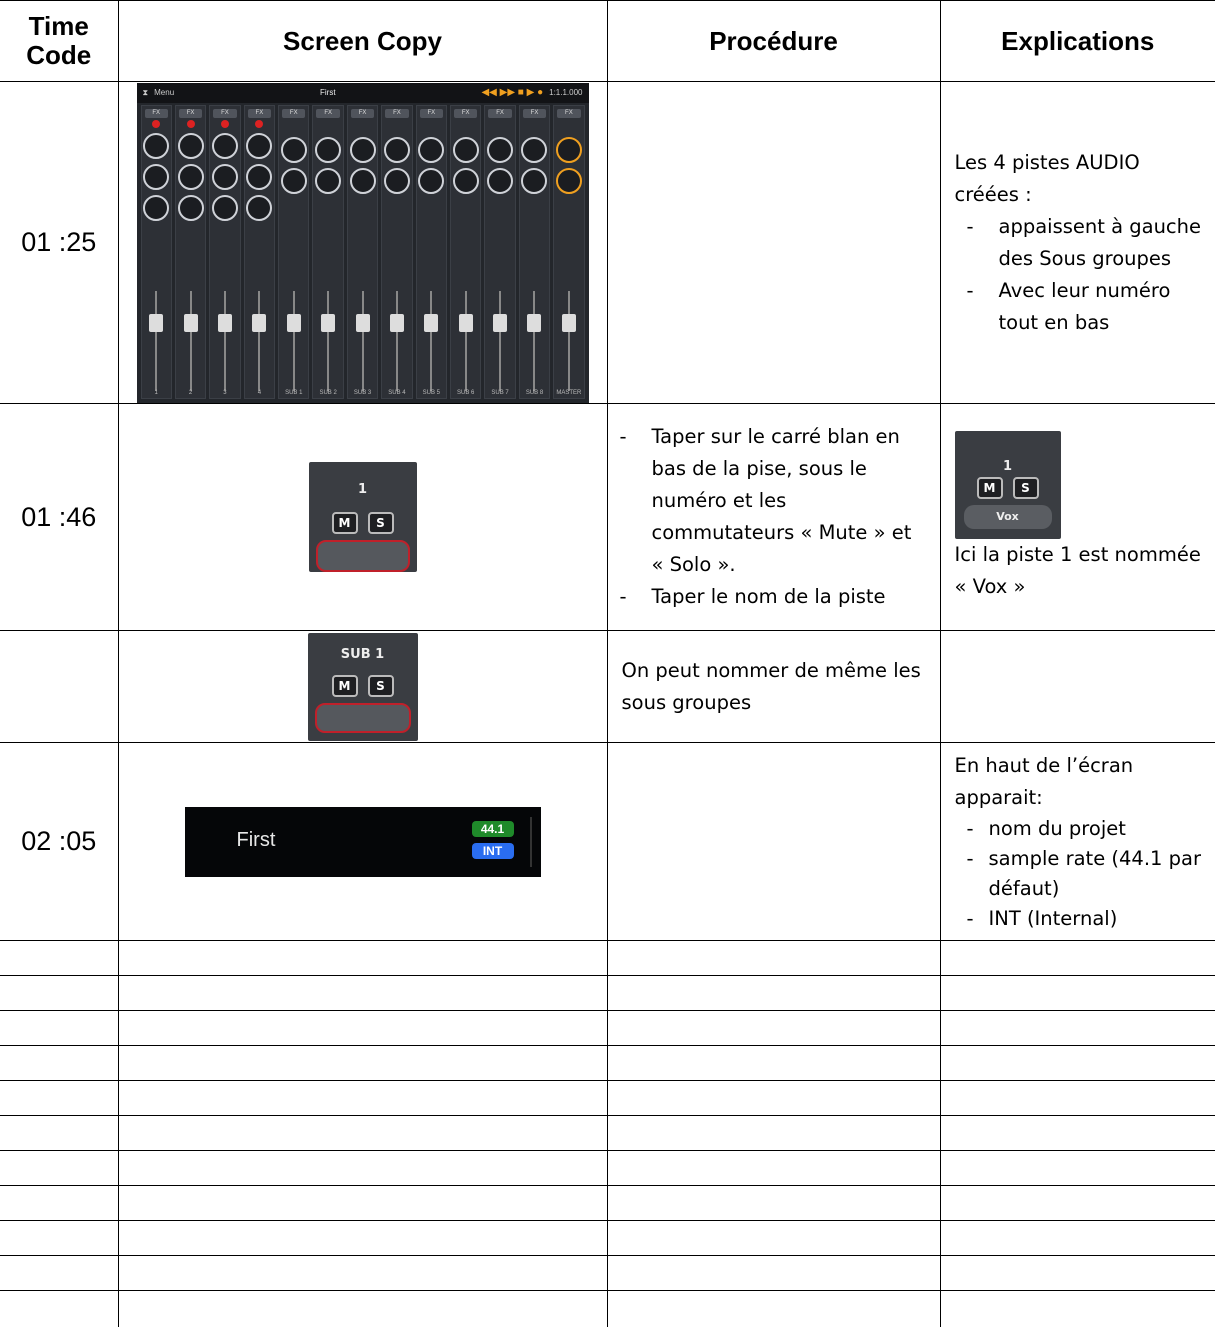 This screenshot has width=1215, height=1327. What do you see at coordinates (190, 252) in the screenshot?
I see `channel-strip: FX2` at bounding box center [190, 252].